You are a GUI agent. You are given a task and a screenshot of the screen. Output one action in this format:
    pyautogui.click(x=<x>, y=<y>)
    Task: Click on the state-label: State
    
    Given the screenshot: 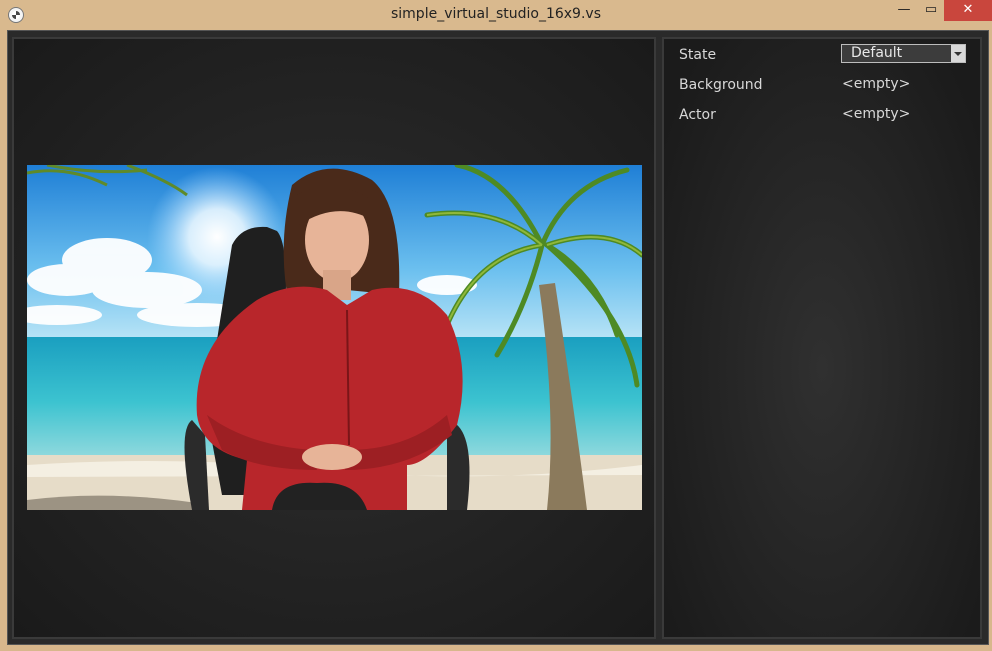 What is the action you would take?
    pyautogui.click(x=698, y=55)
    